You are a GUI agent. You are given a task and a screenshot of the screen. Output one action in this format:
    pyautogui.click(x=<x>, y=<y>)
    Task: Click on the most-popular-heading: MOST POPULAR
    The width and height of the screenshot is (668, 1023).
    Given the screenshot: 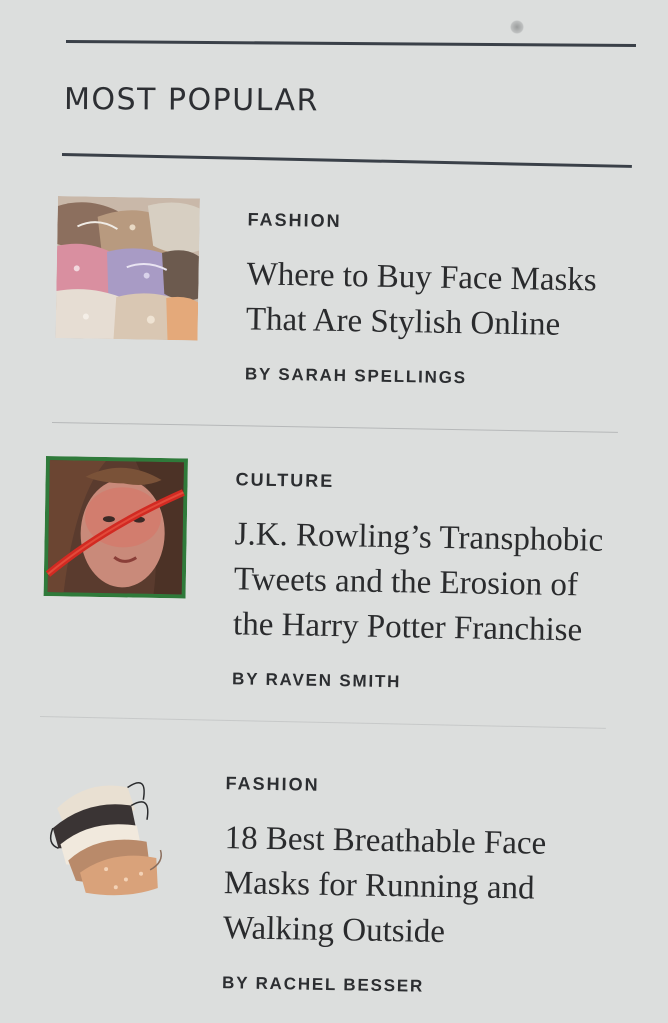 What is the action you would take?
    pyautogui.click(x=191, y=100)
    